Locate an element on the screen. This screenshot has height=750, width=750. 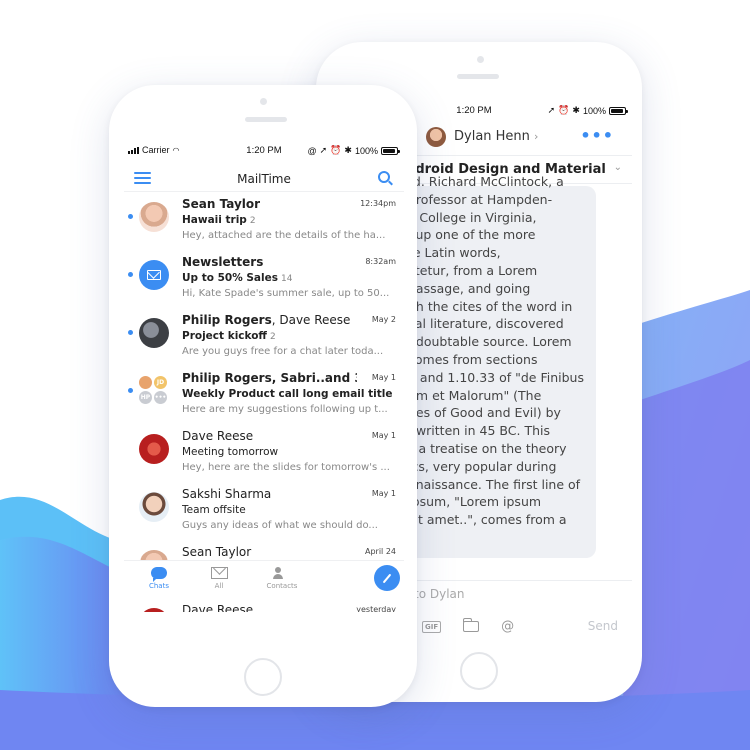
reply-input: to Dylan is located at coordinates (439, 594).